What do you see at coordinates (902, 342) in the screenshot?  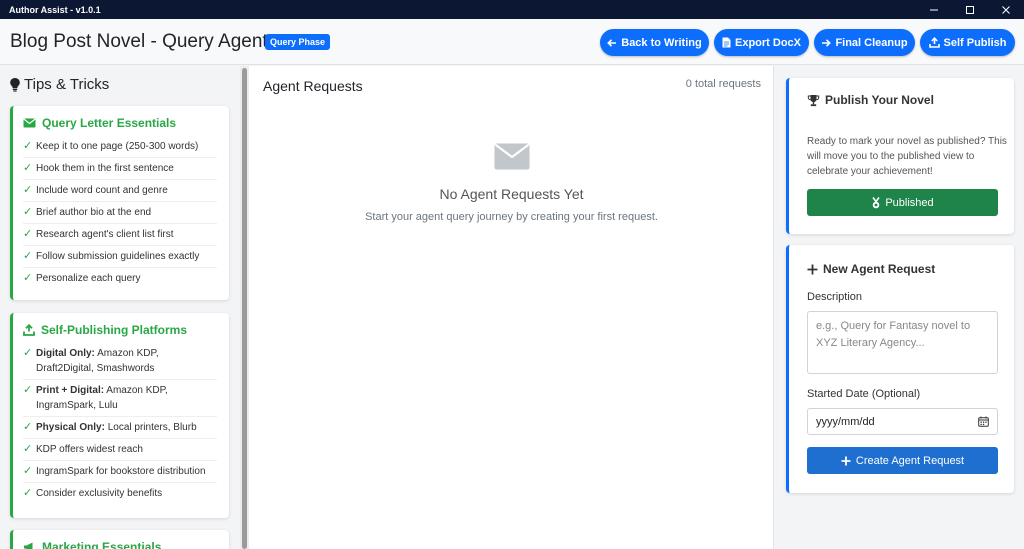 I see `description-input` at bounding box center [902, 342].